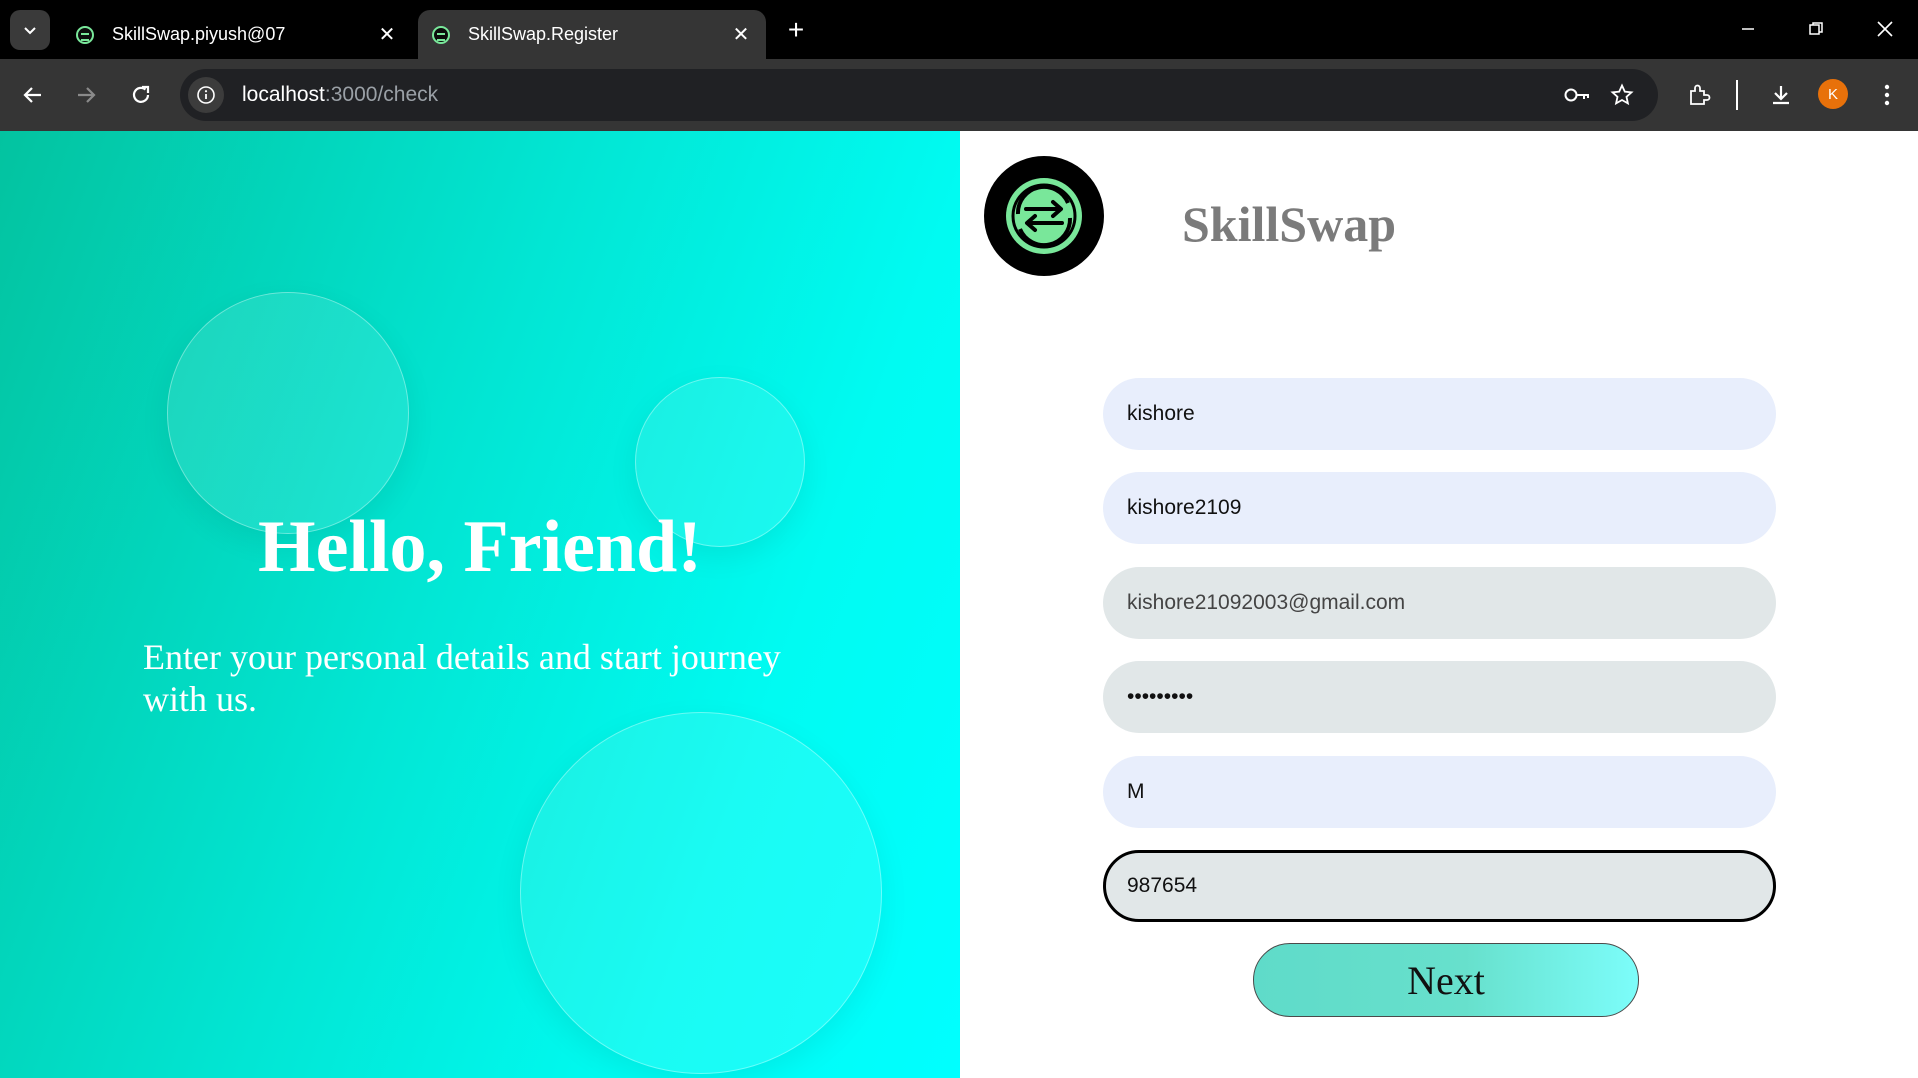 The image size is (1918, 1078). Describe the element at coordinates (543, 34) in the screenshot. I see `tab-title: SkillSwap.Register` at that location.